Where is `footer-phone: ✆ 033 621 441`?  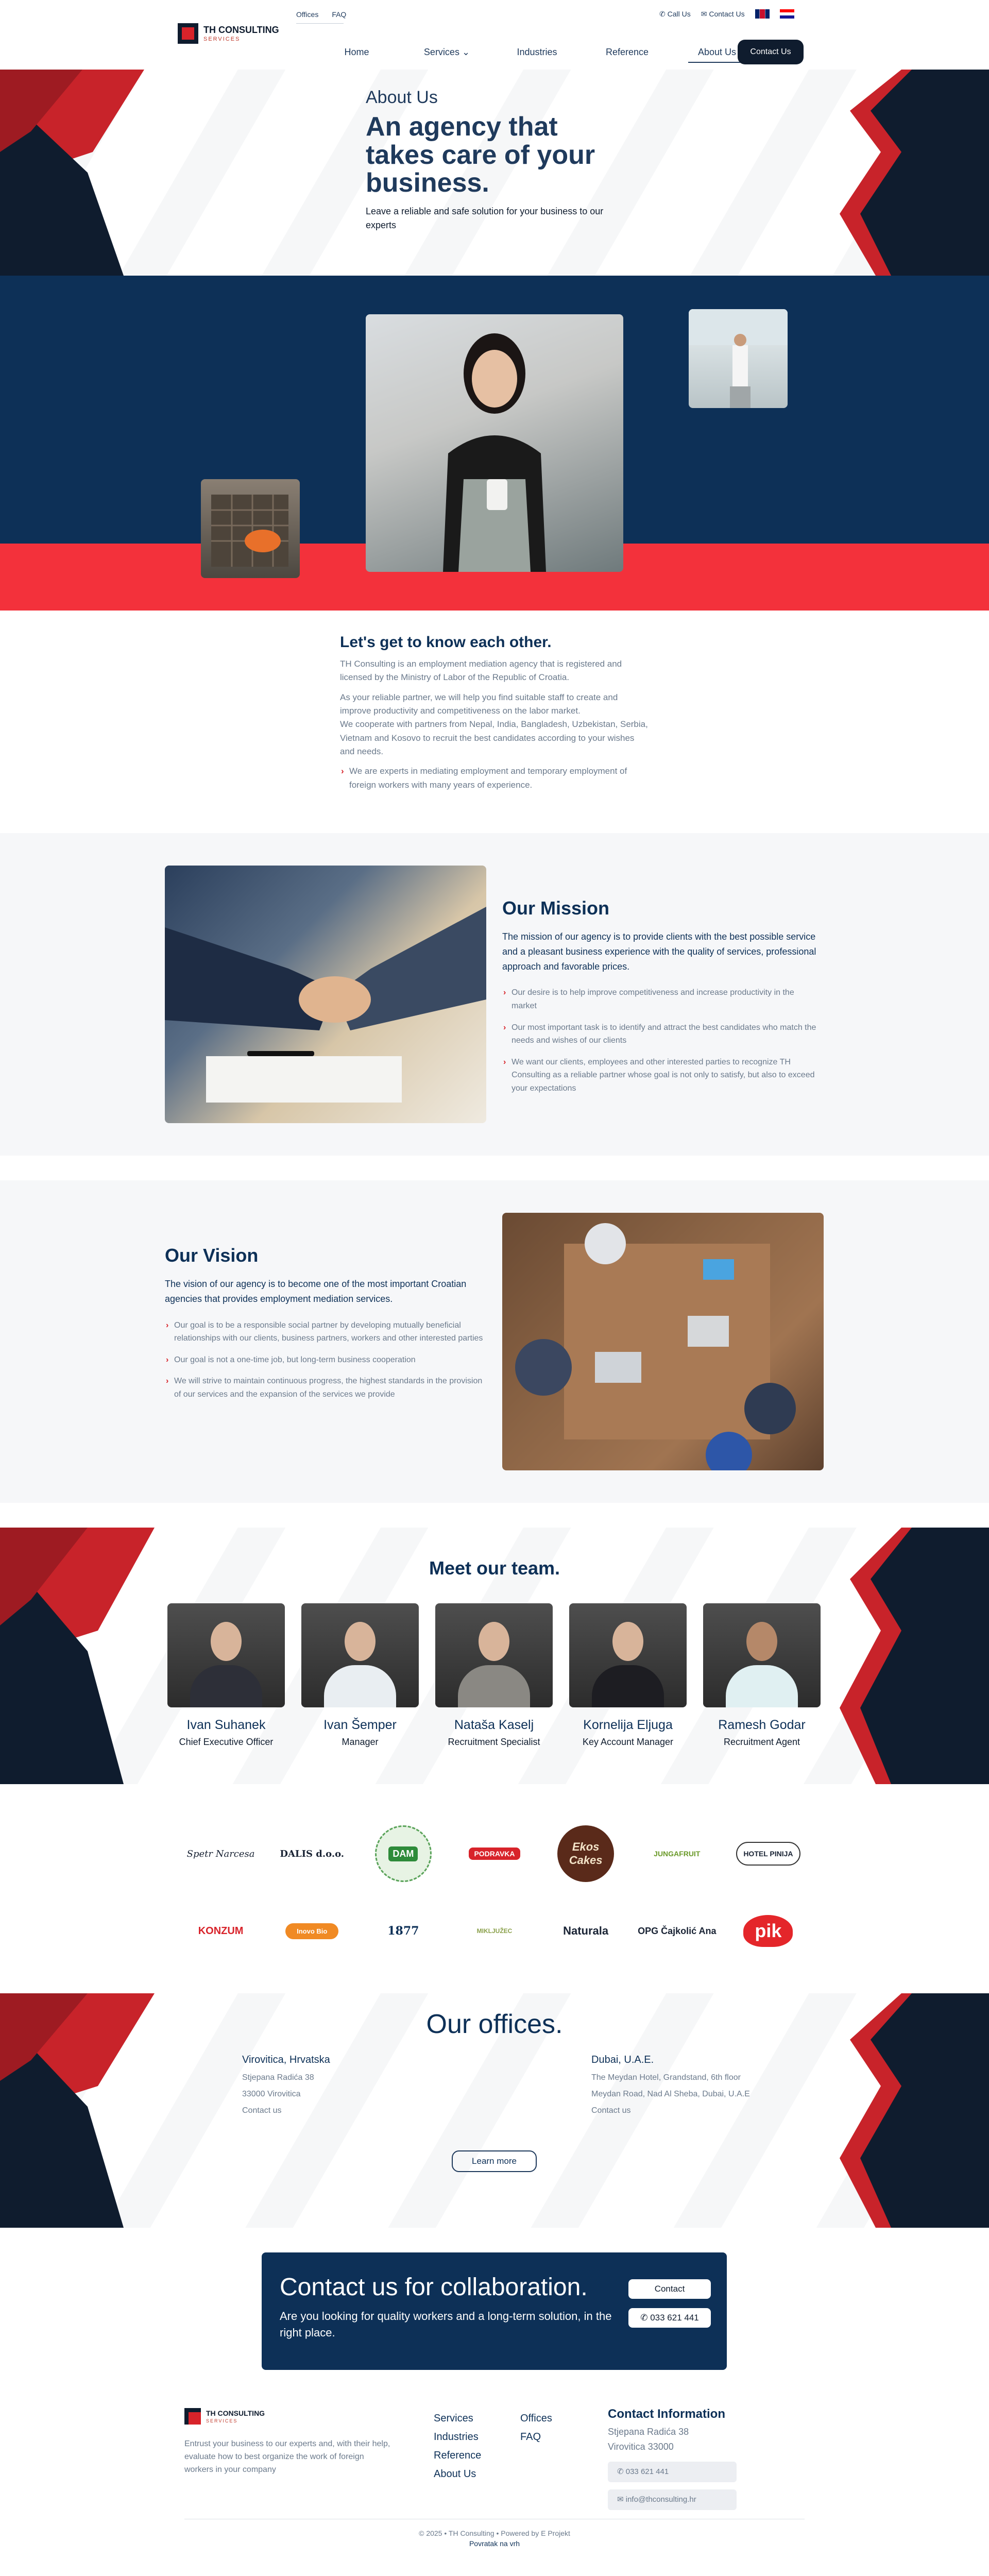
footer-phone: ✆ 033 621 441 is located at coordinates (672, 2471).